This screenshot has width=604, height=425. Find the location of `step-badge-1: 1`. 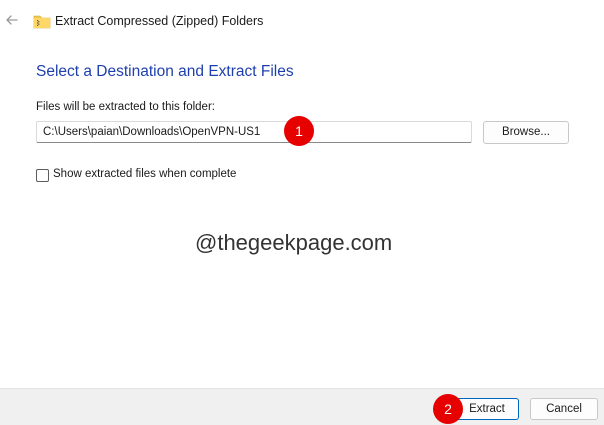

step-badge-1: 1 is located at coordinates (299, 131).